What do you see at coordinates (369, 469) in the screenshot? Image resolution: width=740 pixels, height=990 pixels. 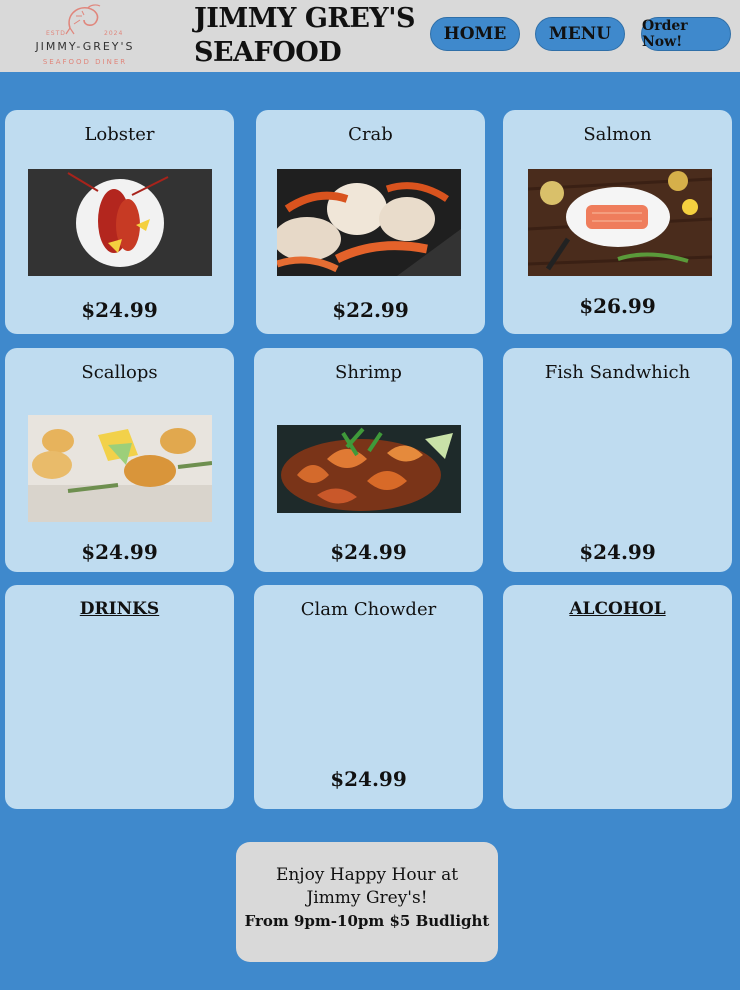 I see `shrimp-photo` at bounding box center [369, 469].